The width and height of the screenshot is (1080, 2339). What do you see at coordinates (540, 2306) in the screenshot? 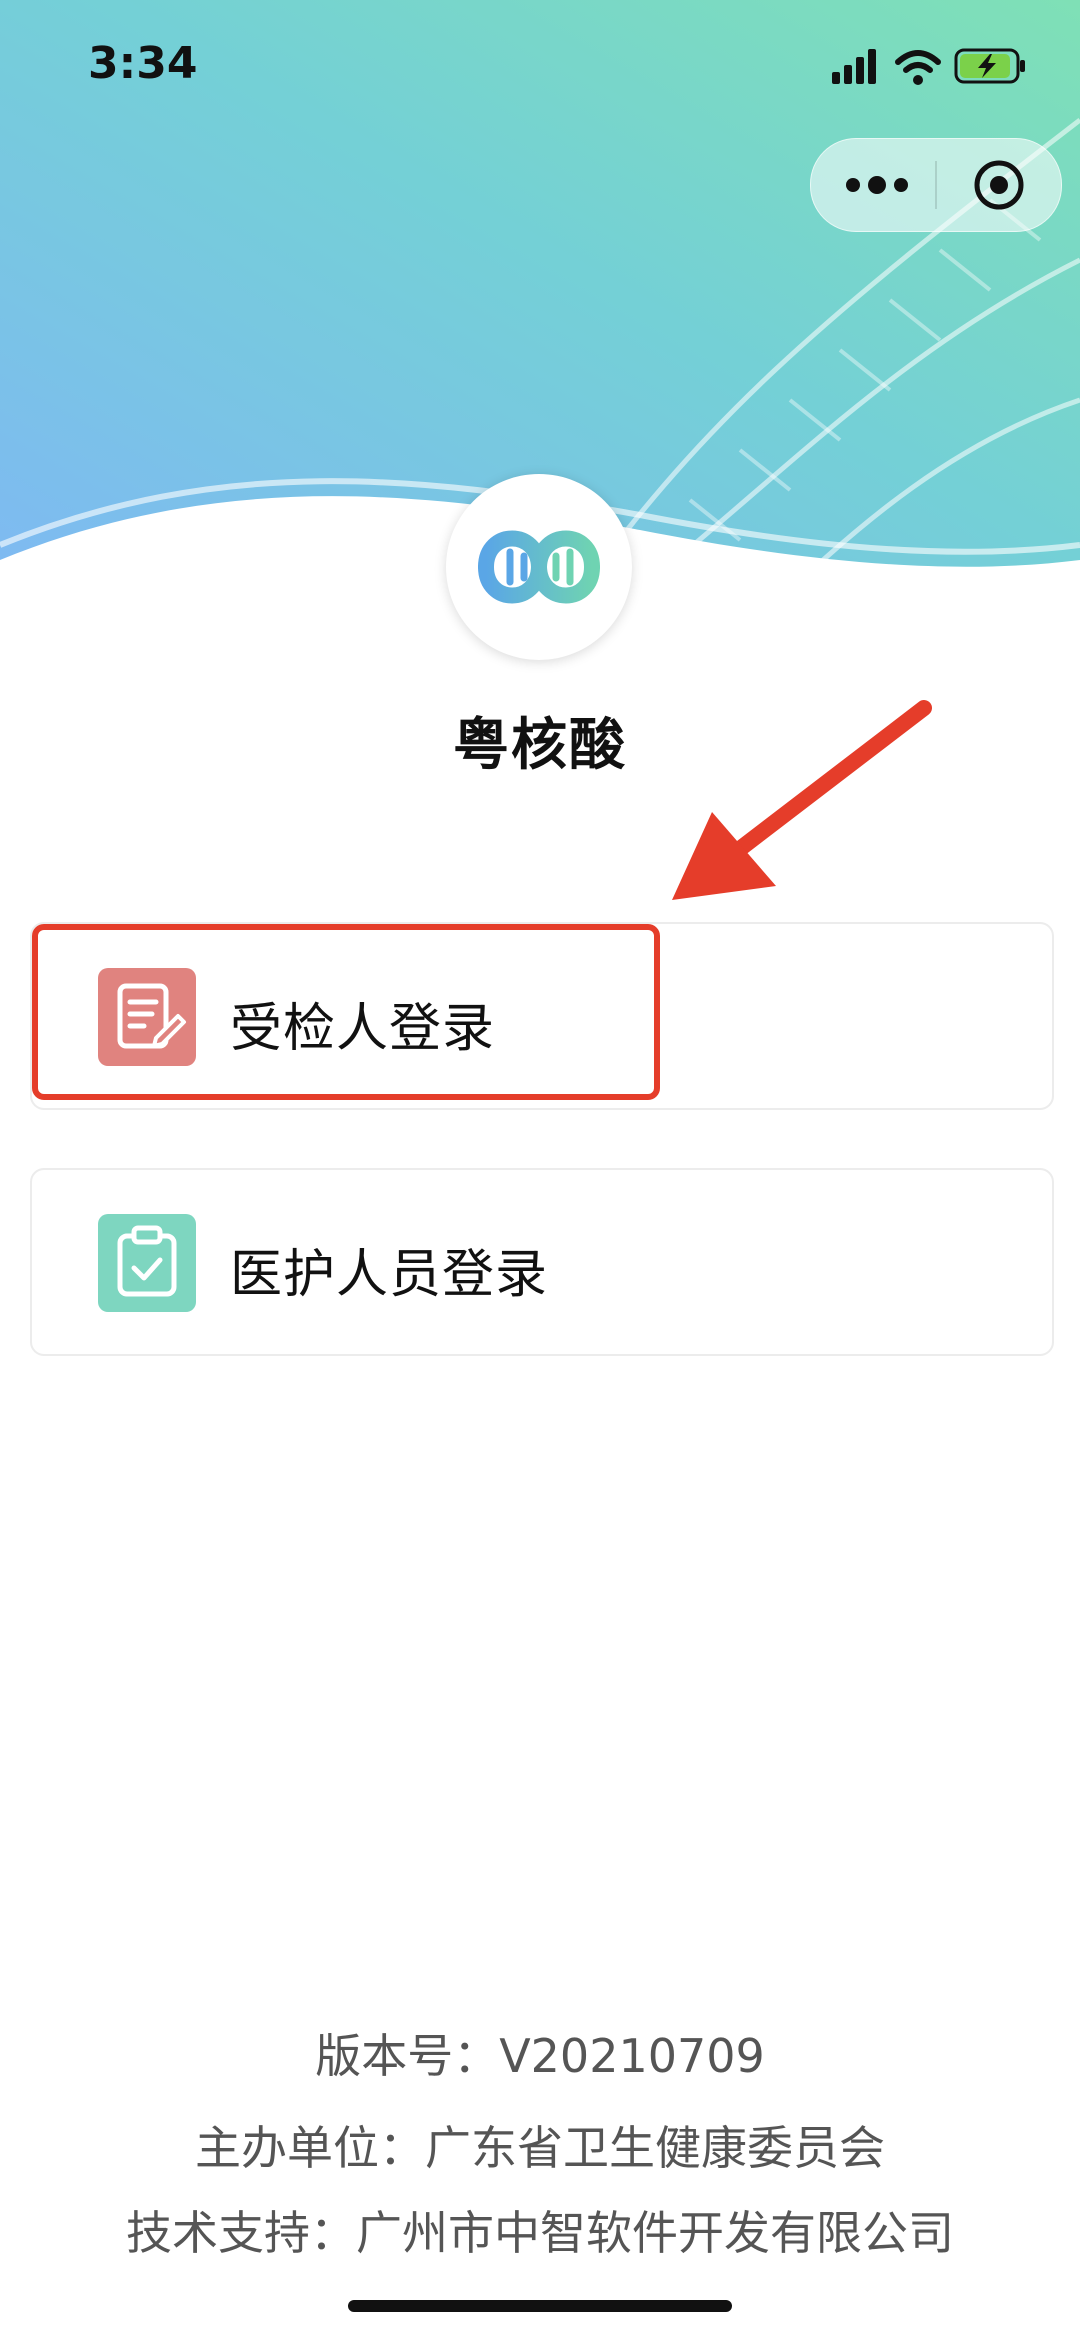
I see `home-indicator` at bounding box center [540, 2306].